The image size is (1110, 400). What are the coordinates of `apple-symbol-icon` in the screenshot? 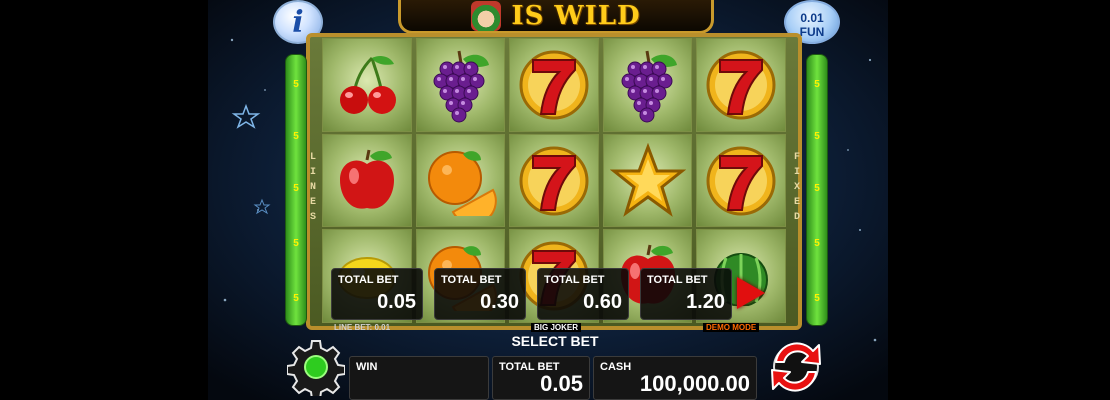 It's located at (367, 180).